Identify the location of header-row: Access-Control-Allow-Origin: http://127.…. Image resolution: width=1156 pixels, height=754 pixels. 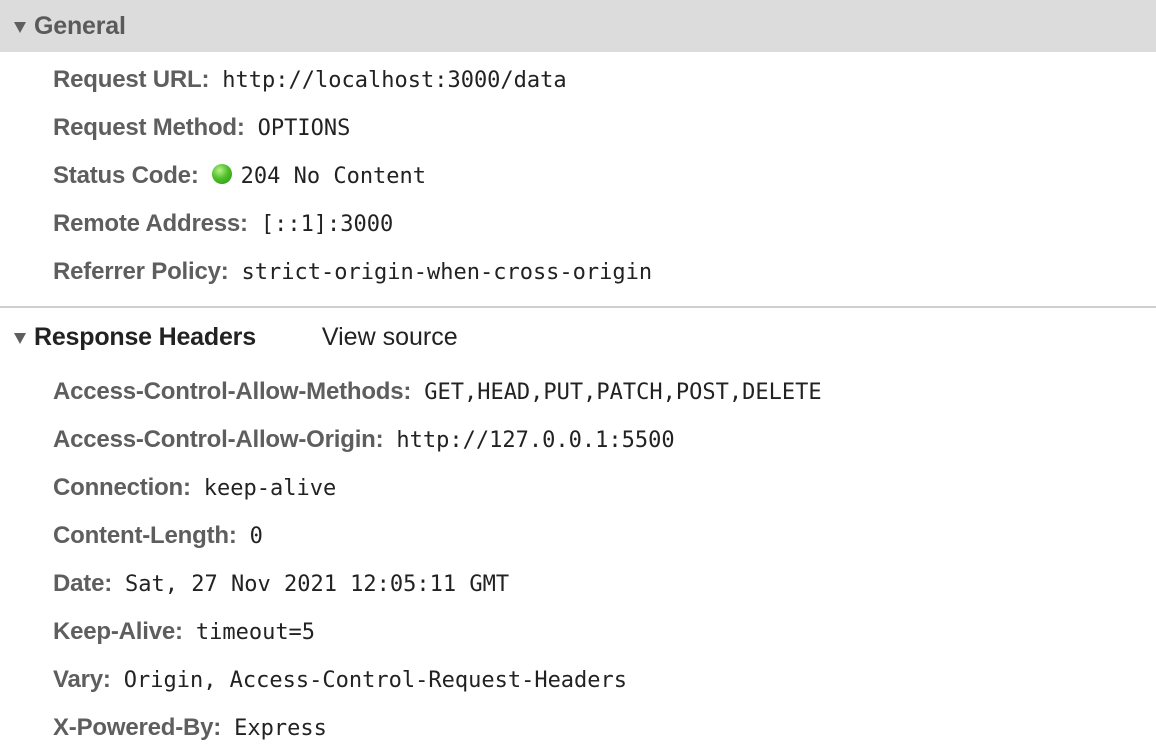
(604, 440).